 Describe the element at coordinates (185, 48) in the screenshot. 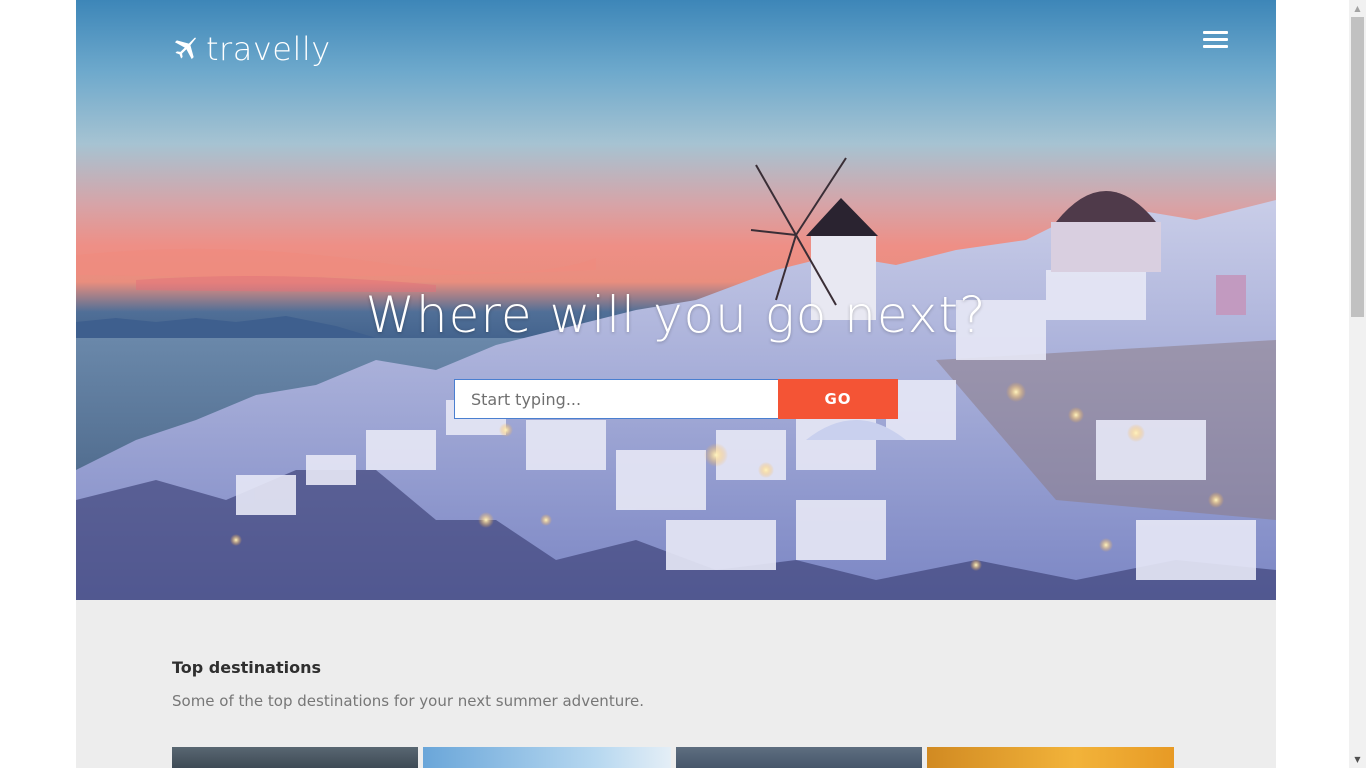

I see `airplane-icon` at that location.